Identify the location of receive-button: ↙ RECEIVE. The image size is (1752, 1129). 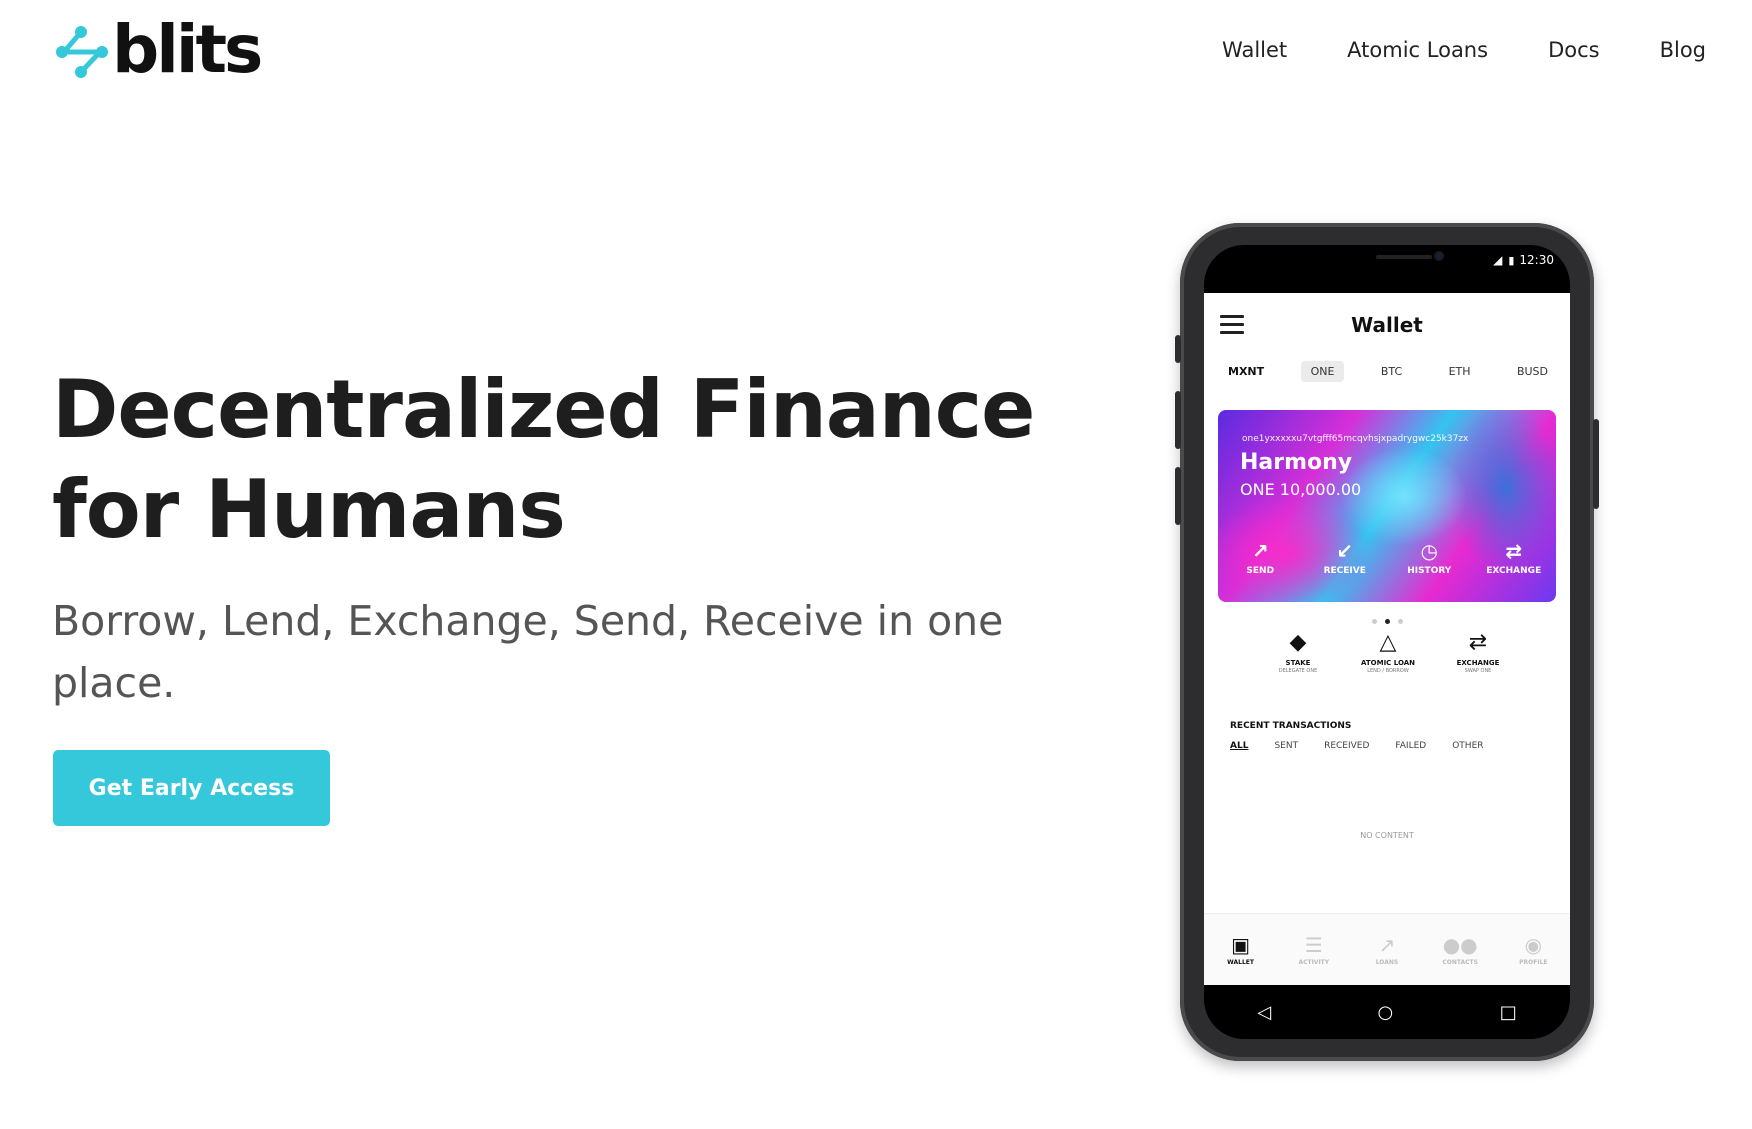
(1345, 558).